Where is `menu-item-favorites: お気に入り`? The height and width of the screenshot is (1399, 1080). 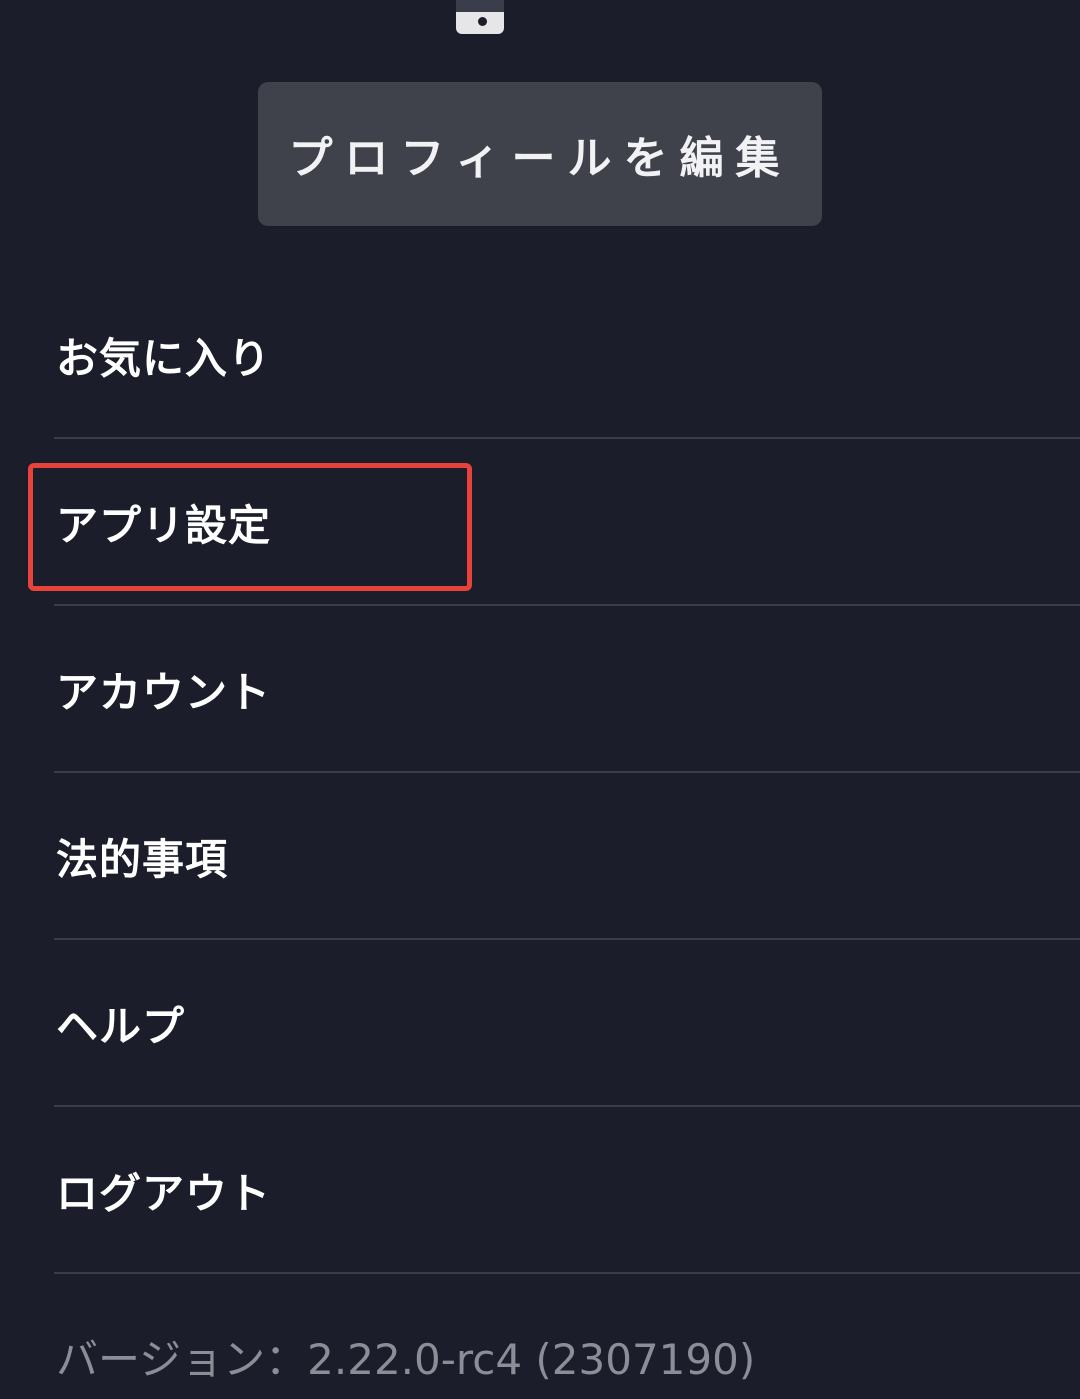 menu-item-favorites: お気に入り is located at coordinates (540, 355).